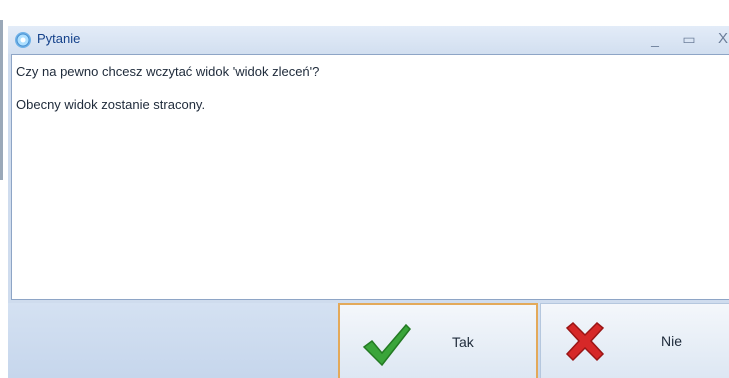  I want to click on checkmark-icon, so click(386, 345).